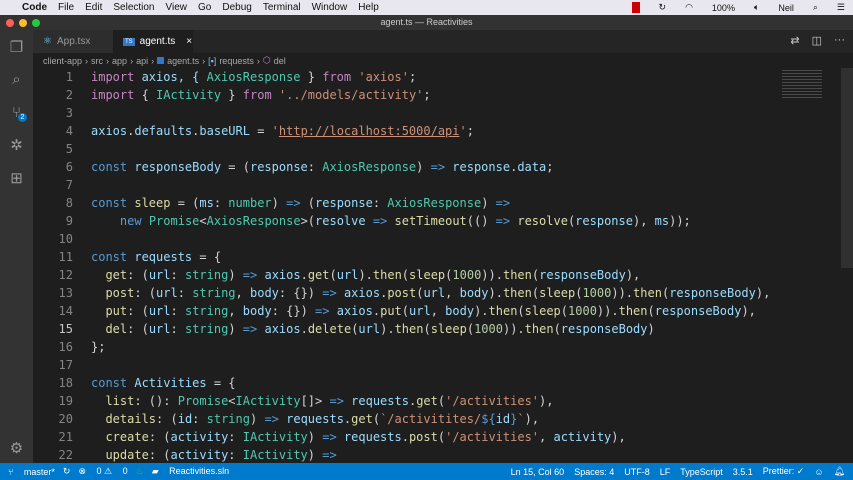 The width and height of the screenshot is (853, 480). I want to click on breadcrumb-item: api, so click(142, 61).